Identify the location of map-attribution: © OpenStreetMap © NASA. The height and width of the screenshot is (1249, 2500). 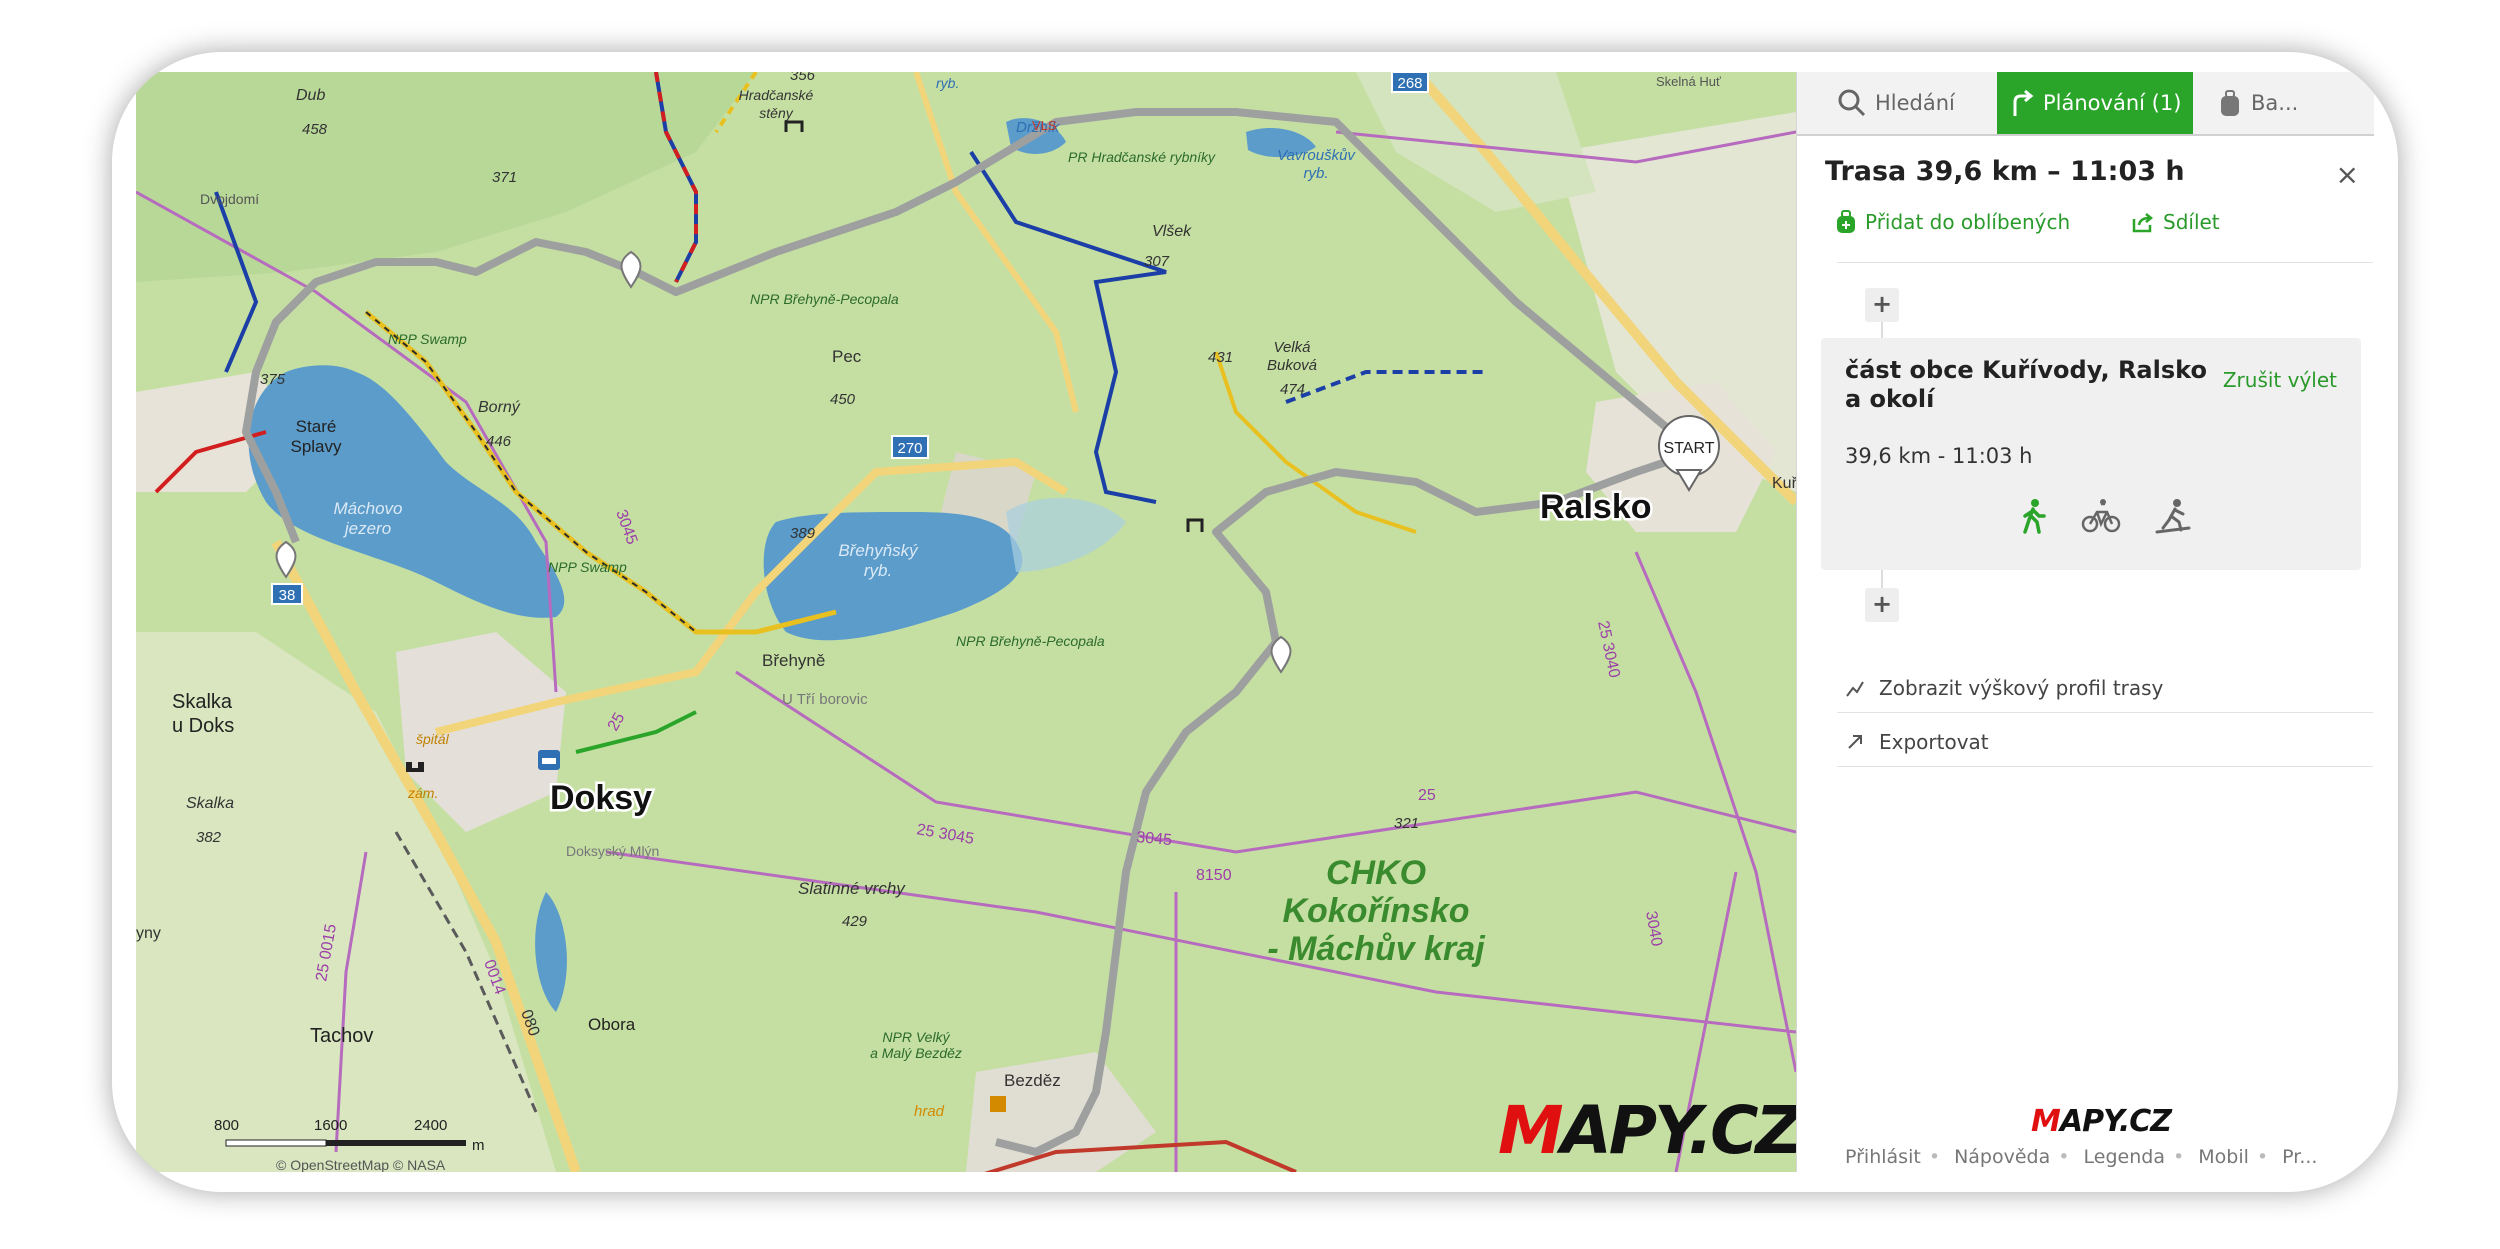
(361, 1164).